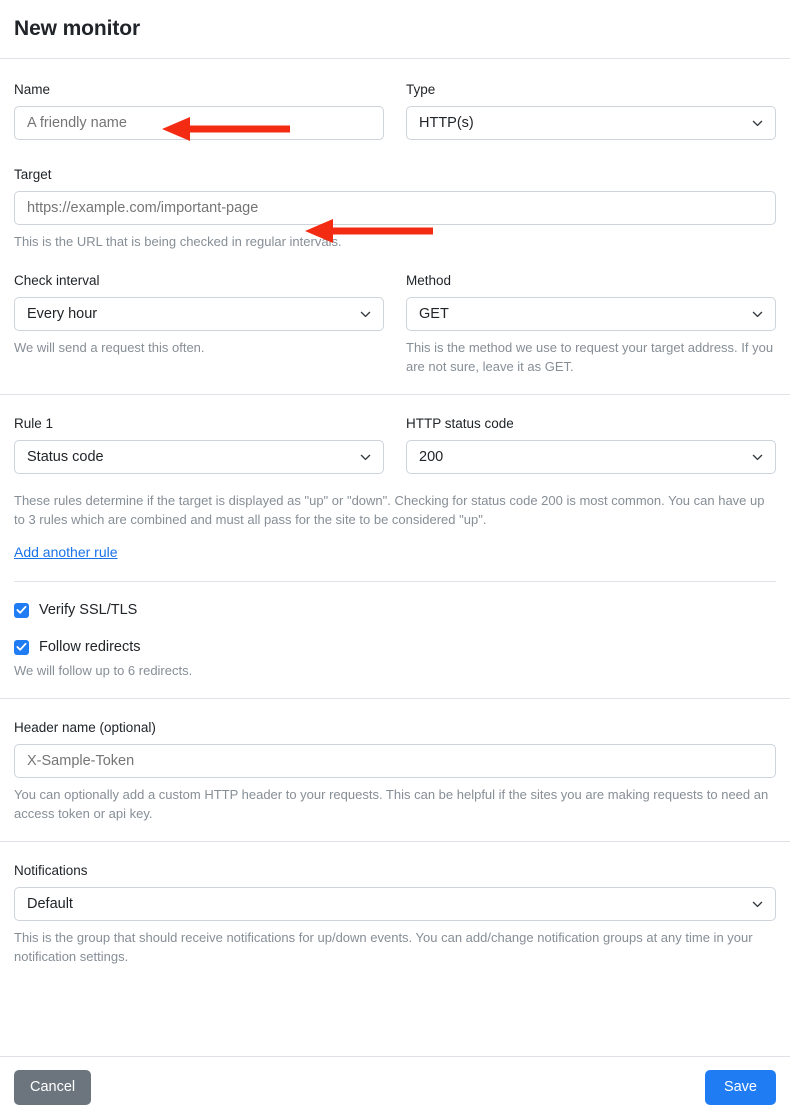 The height and width of the screenshot is (1118, 790). What do you see at coordinates (395, 29) in the screenshot?
I see `page-header: New monitor` at bounding box center [395, 29].